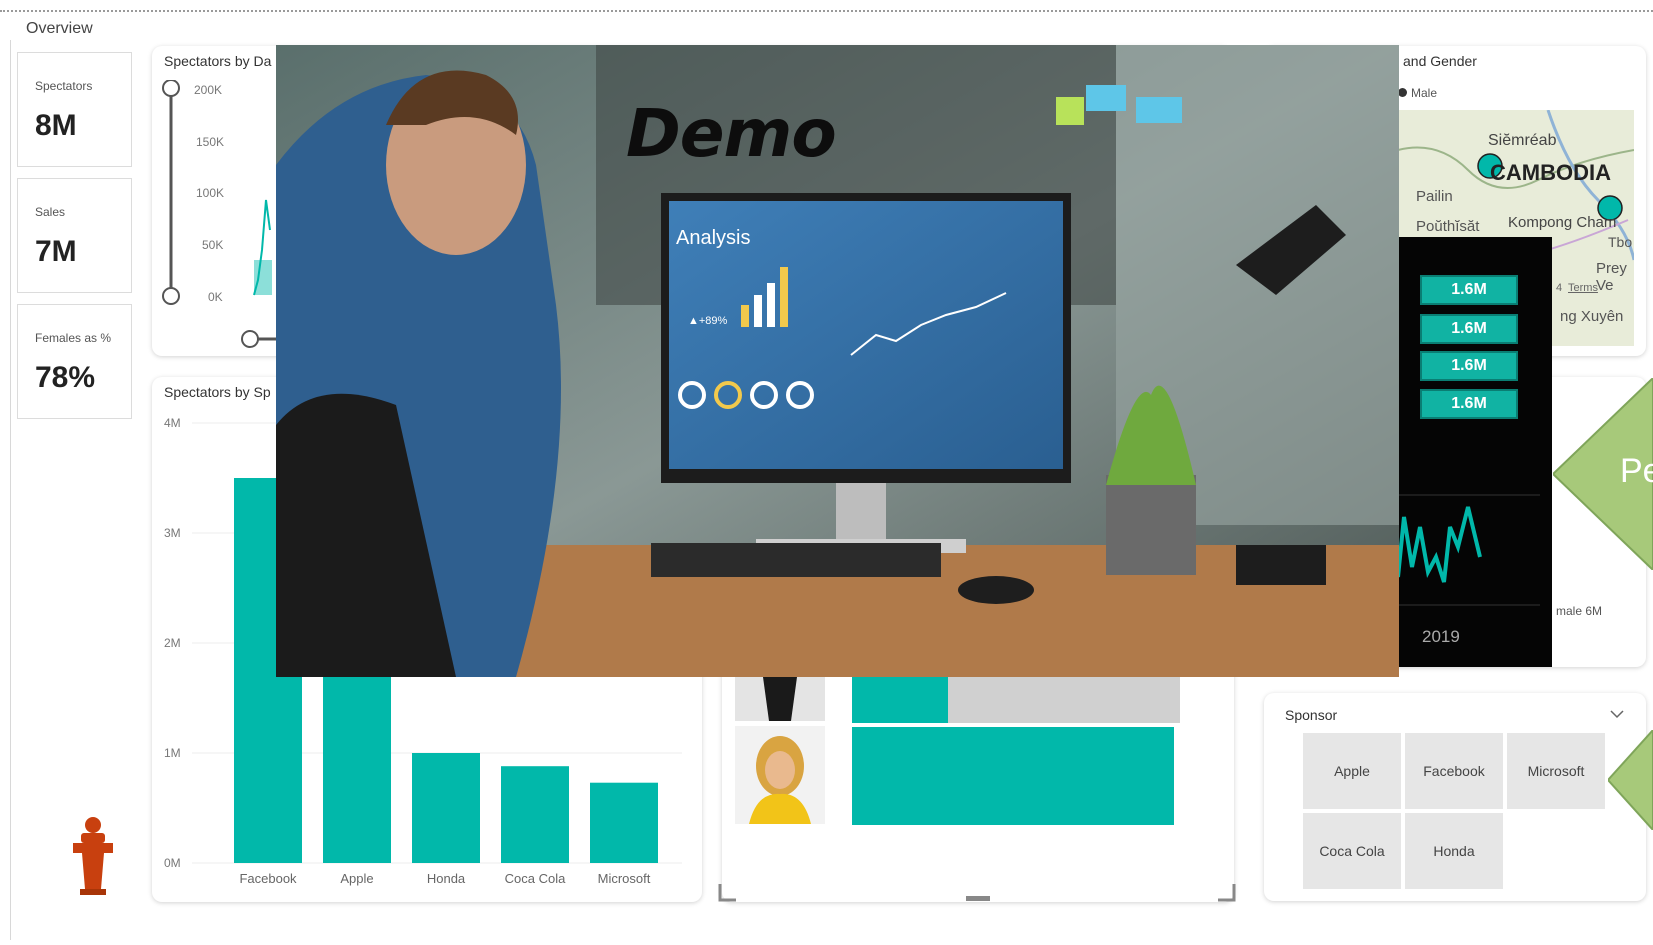  What do you see at coordinates (826, 6) in the screenshot?
I see `top-border` at bounding box center [826, 6].